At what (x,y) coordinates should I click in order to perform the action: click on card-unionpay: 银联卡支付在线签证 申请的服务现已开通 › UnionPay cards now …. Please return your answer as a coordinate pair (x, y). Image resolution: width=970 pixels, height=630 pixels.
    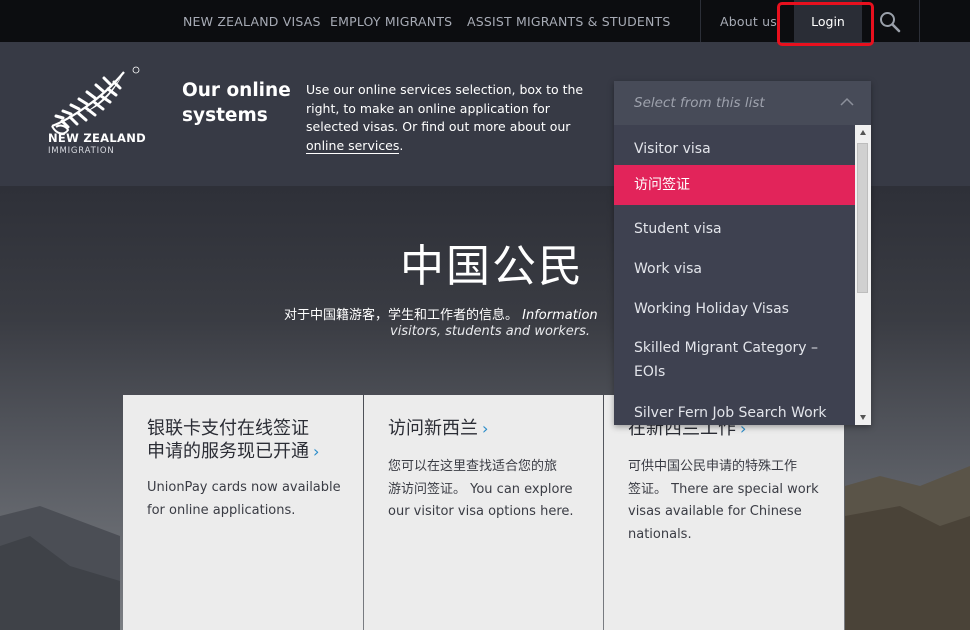
    Looking at the image, I should click on (243, 512).